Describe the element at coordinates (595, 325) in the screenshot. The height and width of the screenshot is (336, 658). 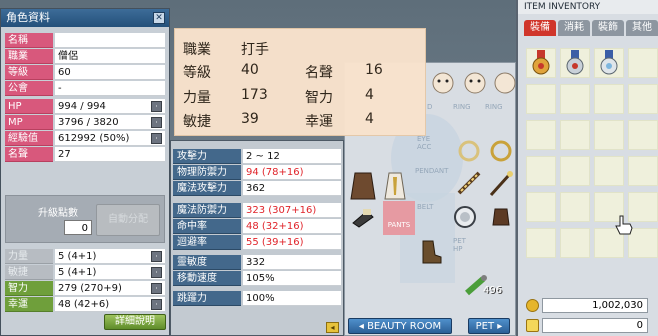
I see `points-amount: 0` at that location.